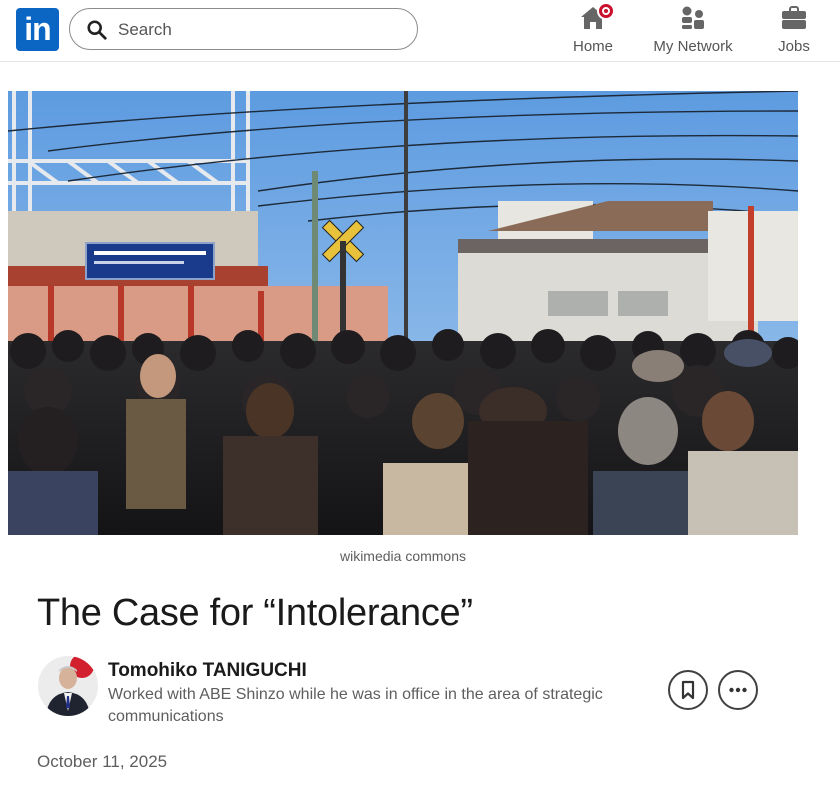  I want to click on more-options-button, so click(738, 690).